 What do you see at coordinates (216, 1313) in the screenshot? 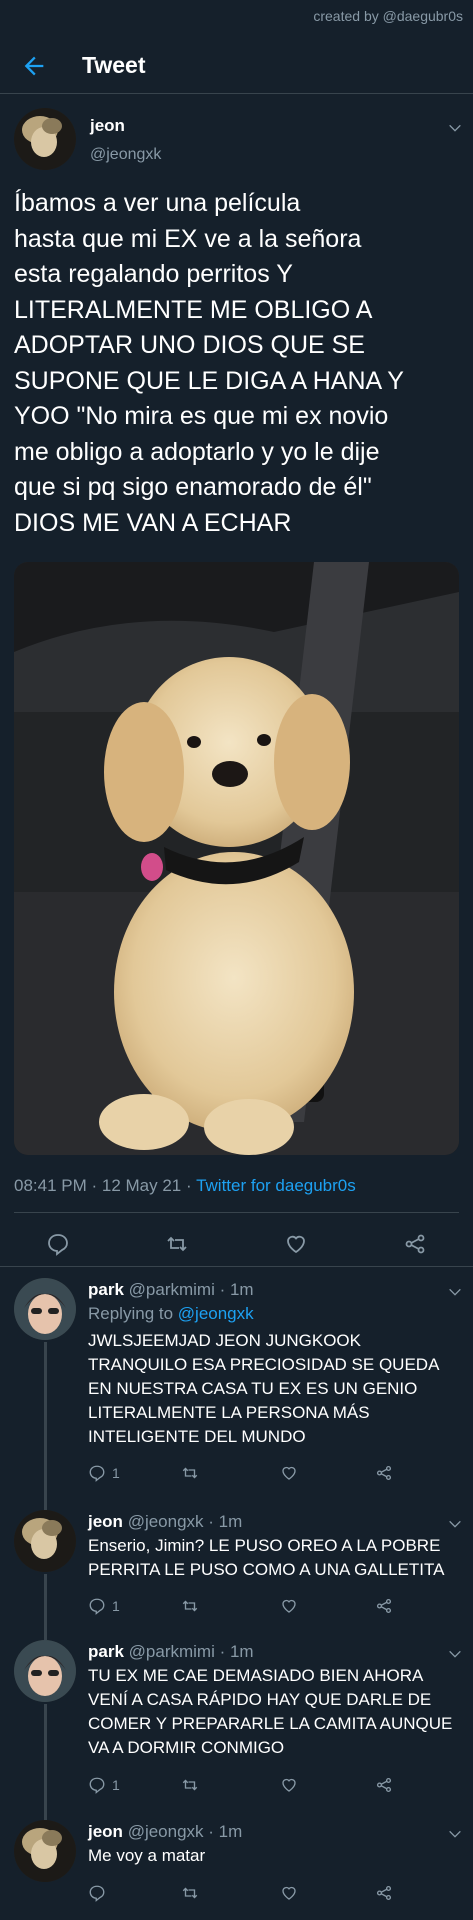
I see `mention-link: @jeongxk` at bounding box center [216, 1313].